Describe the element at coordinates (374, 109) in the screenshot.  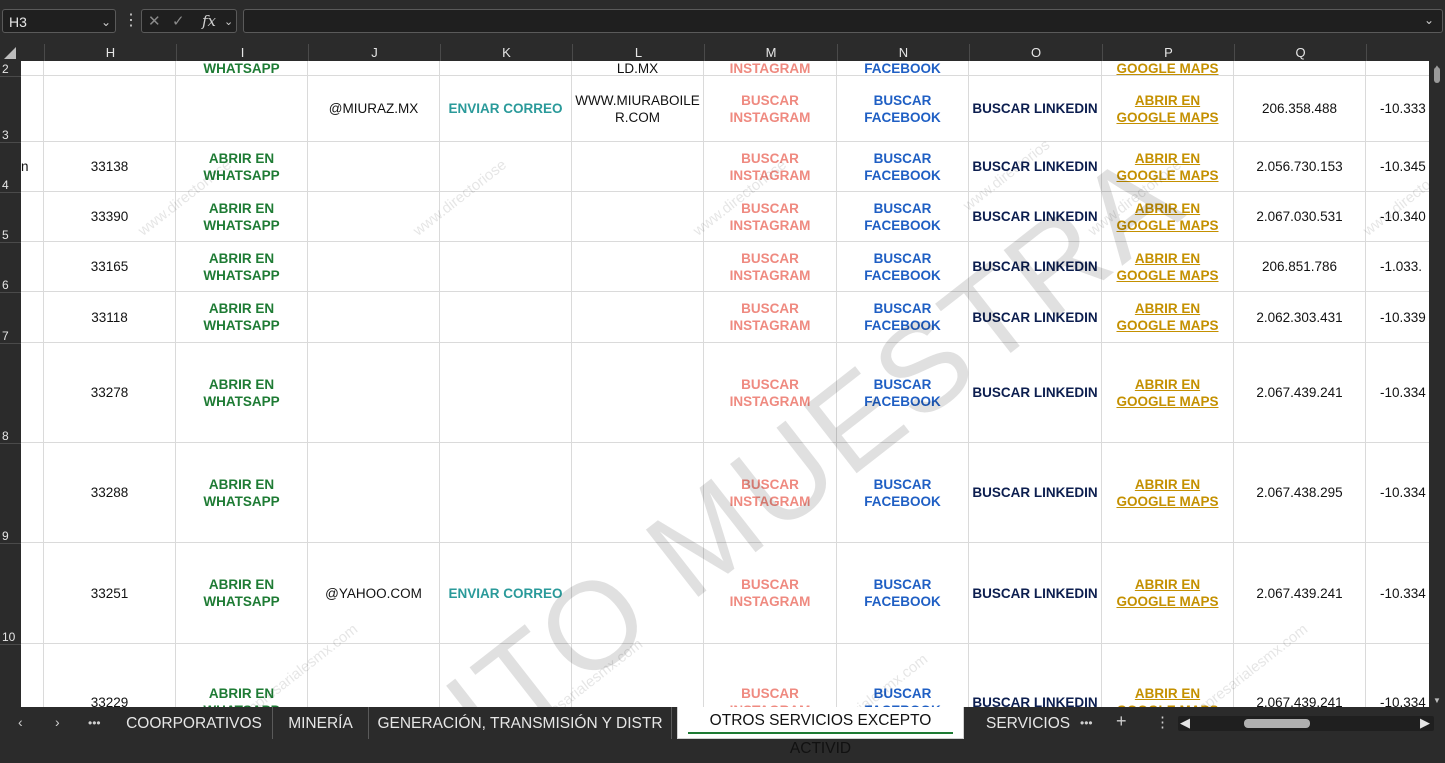
I see `cell-j: @MIURAZ.MX` at that location.